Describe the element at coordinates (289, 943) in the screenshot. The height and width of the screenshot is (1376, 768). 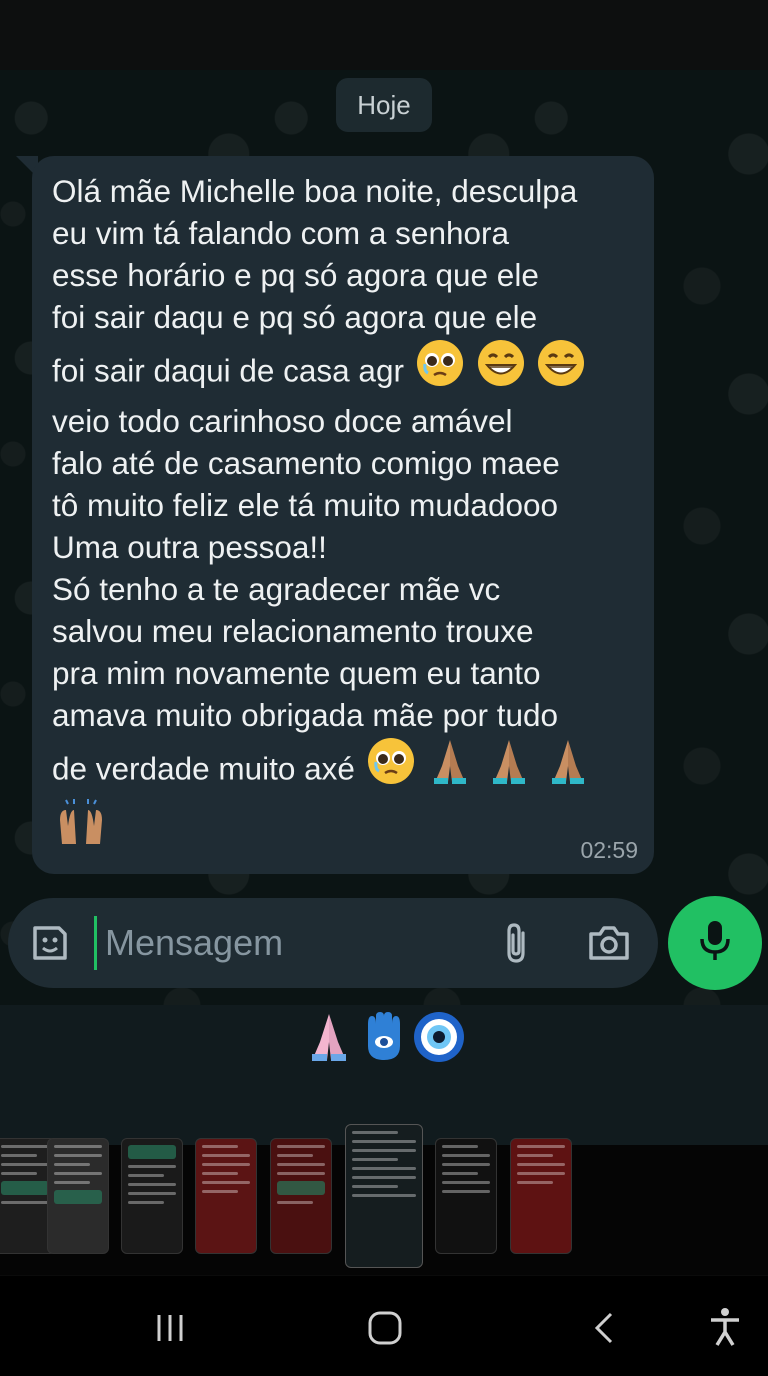
I see `message-input: Mensagem` at that location.